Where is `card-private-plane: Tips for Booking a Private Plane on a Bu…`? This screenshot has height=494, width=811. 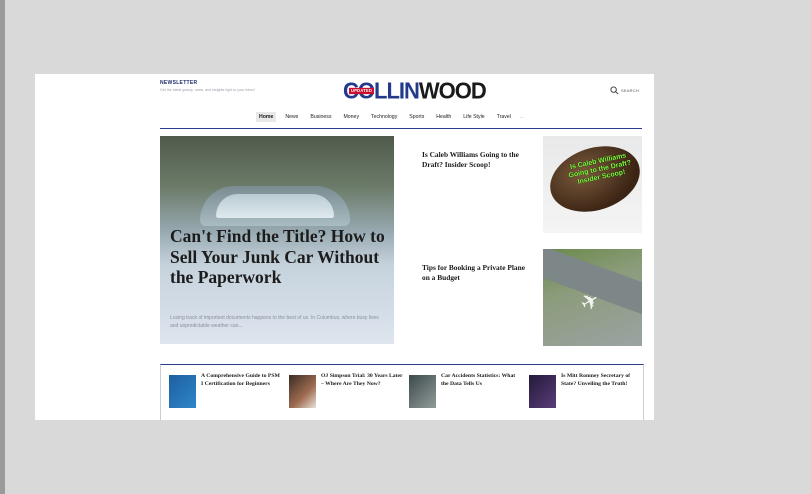 card-private-plane: Tips for Booking a Private Plane on a Bu… is located at coordinates (524, 297).